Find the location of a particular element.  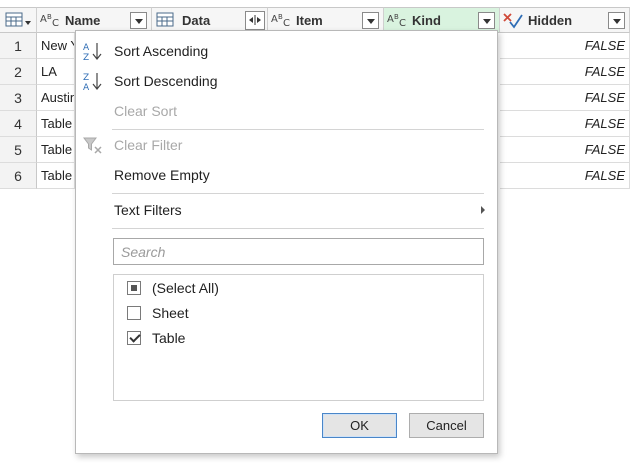

menu-item-label: Text Filters is located at coordinates (148, 210).